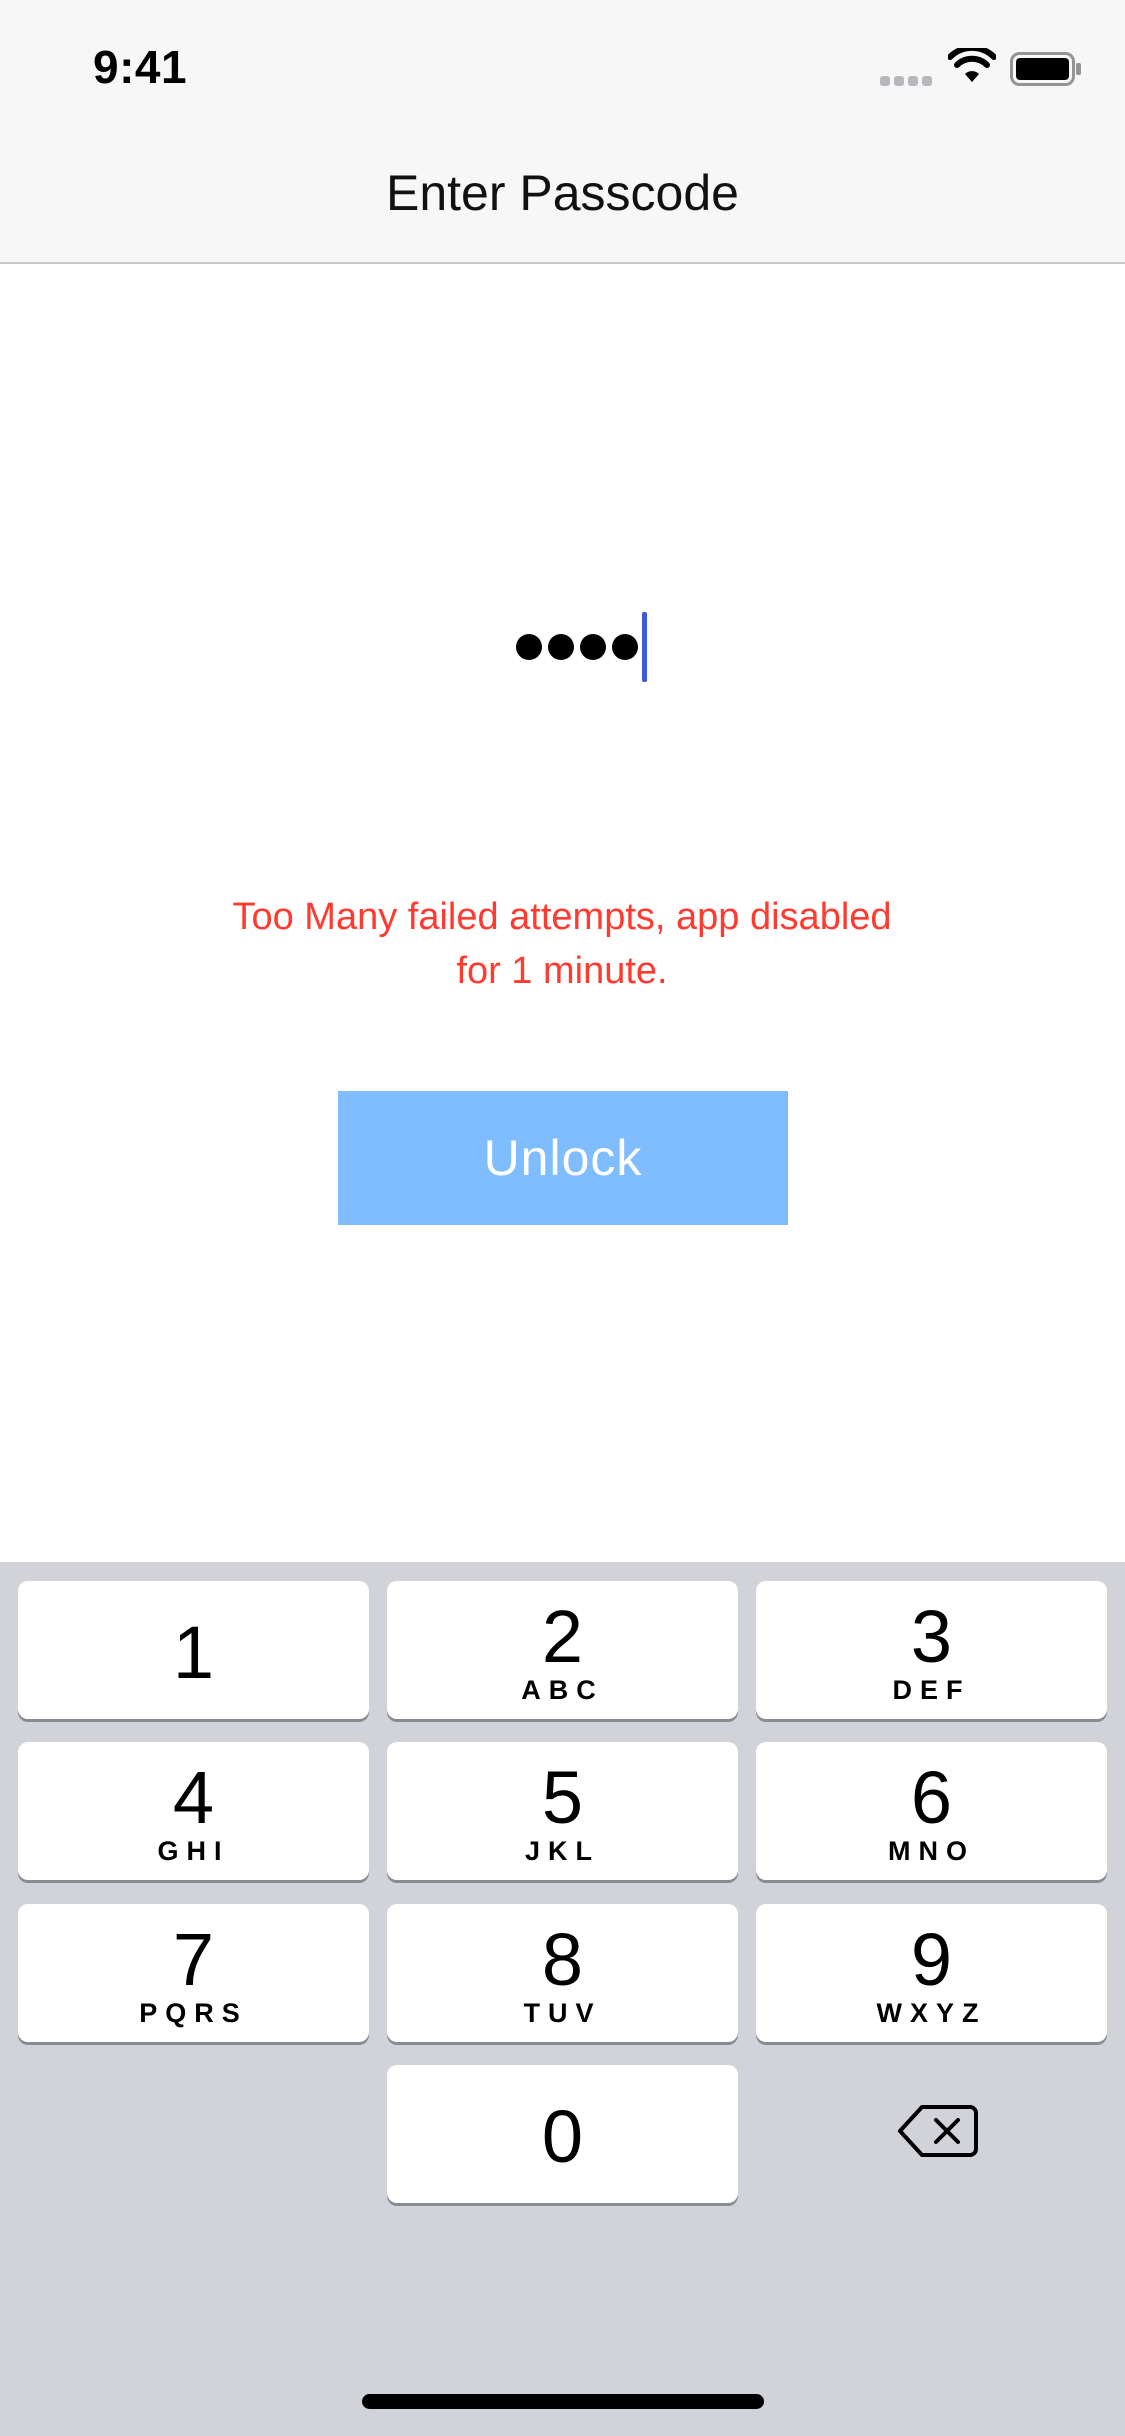  I want to click on key-letters: TUV, so click(562, 2013).